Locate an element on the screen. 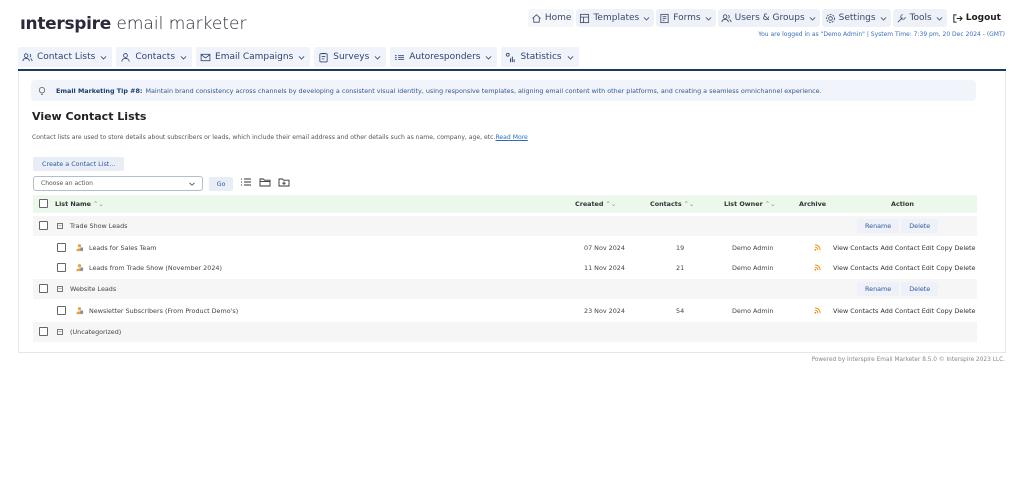 The width and height of the screenshot is (1024, 504). topnav-label: Forms is located at coordinates (687, 18).